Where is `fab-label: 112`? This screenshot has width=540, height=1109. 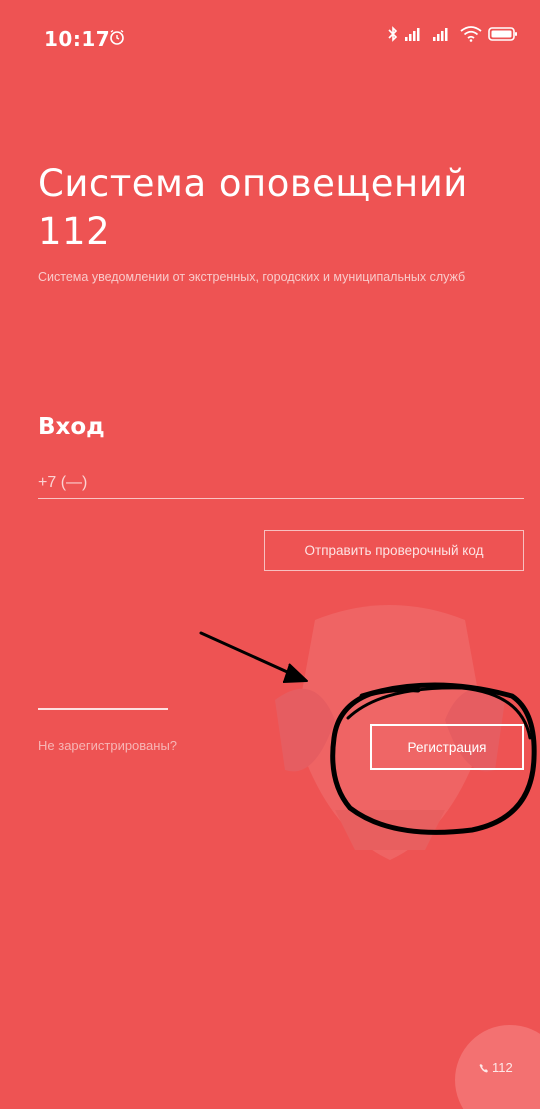
fab-label: 112 is located at coordinates (502, 1067).